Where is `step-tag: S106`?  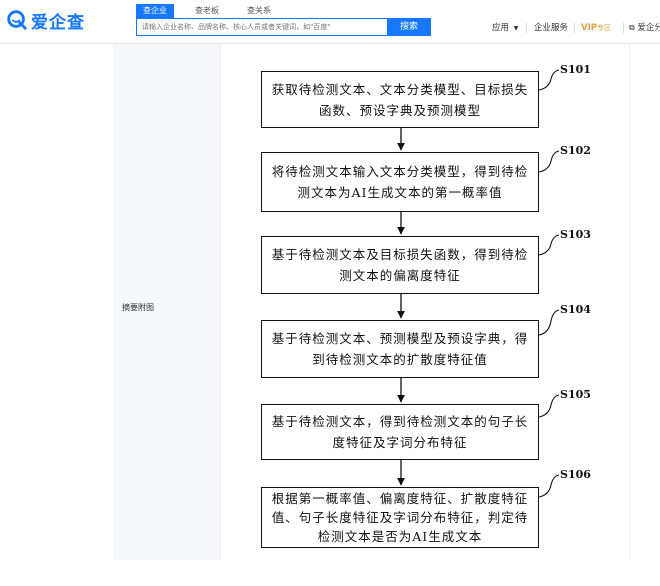 step-tag: S106 is located at coordinates (575, 474).